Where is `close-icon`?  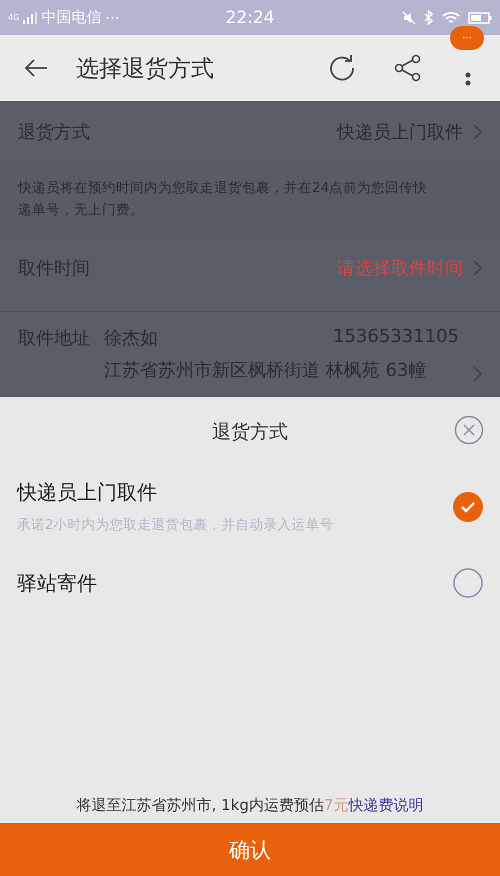
close-icon is located at coordinates (469, 430).